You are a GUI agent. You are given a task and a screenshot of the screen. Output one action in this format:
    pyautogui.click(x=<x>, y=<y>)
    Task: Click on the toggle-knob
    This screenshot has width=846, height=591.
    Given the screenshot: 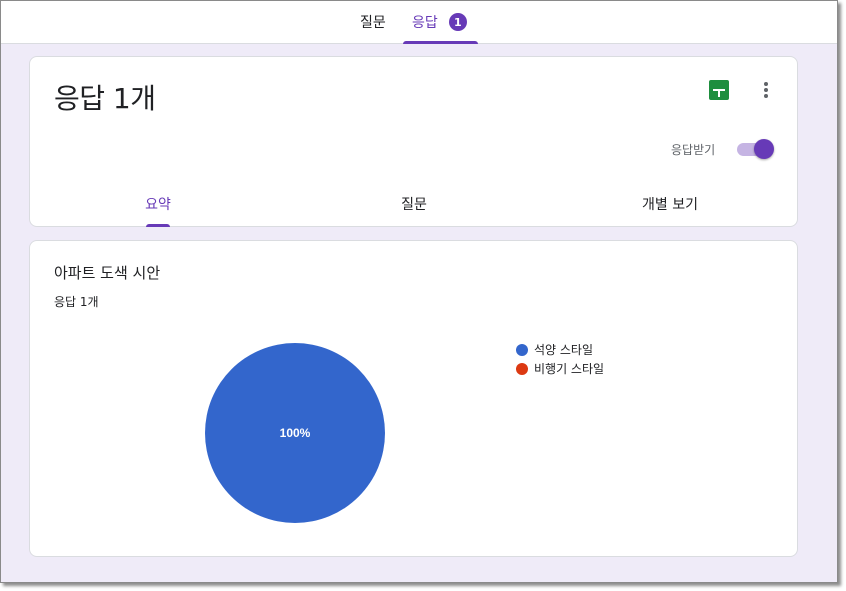 What is the action you would take?
    pyautogui.click(x=764, y=149)
    